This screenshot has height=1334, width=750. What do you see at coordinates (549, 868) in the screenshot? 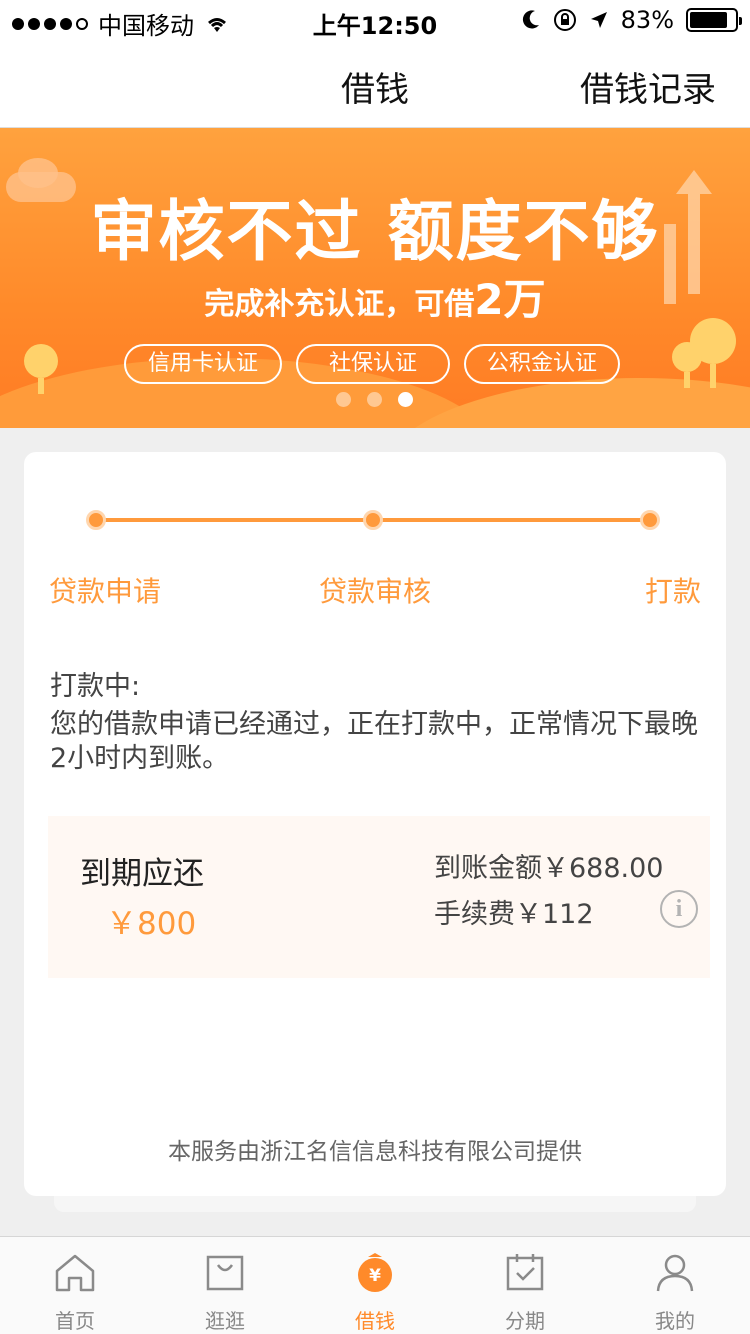
I see `received-amount: 到账金额￥688.00` at bounding box center [549, 868].